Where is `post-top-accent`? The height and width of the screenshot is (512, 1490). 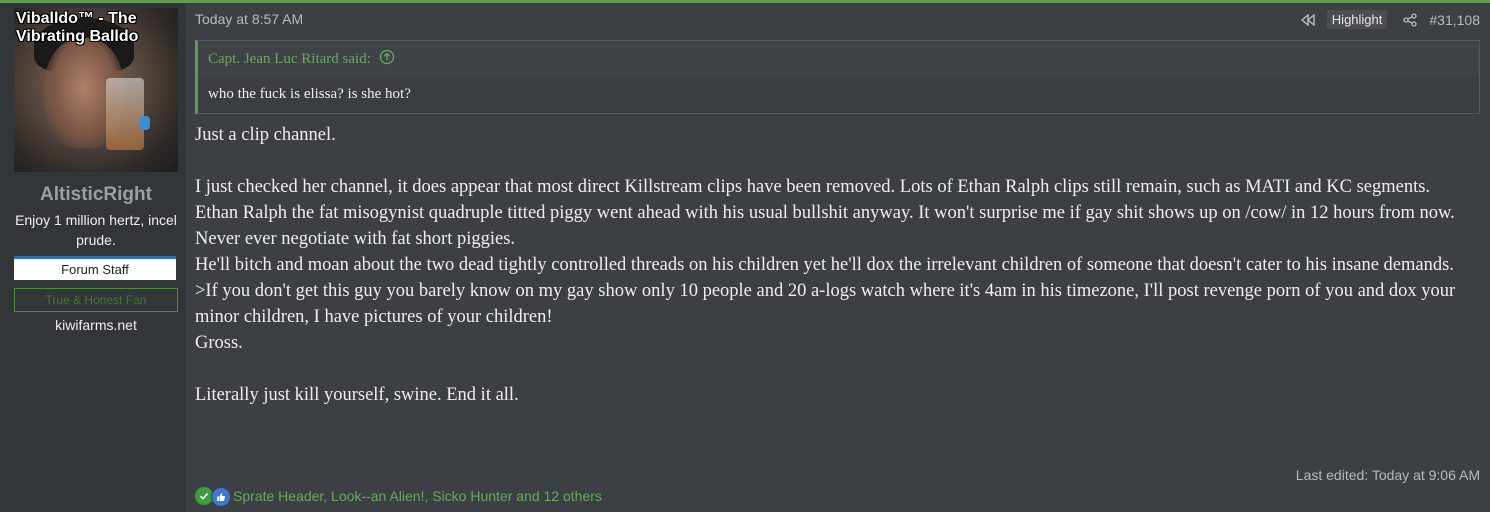
post-top-accent is located at coordinates (745, 1).